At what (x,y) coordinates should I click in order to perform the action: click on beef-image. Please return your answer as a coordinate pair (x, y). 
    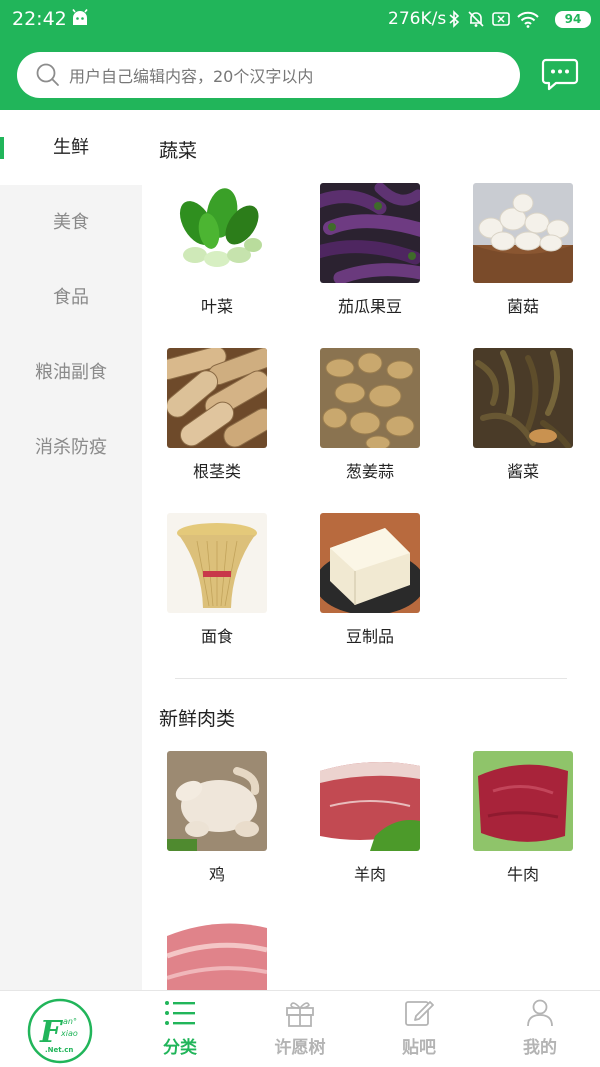
    Looking at the image, I should click on (523, 801).